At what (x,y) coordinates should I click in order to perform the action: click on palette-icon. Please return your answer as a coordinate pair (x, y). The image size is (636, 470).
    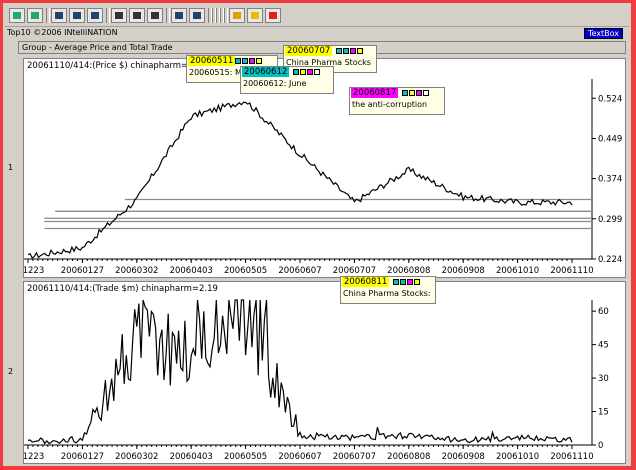
    Looking at the image, I should click on (273, 15).